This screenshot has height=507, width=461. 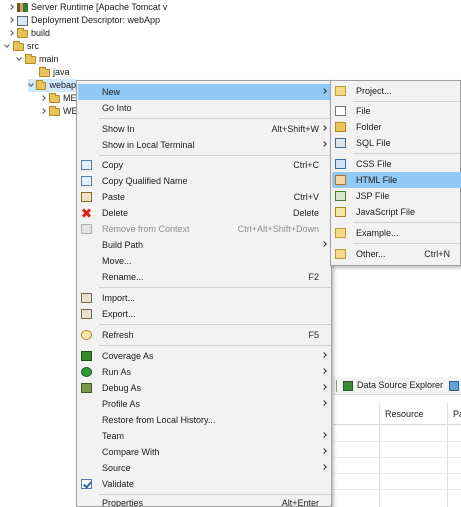 What do you see at coordinates (396, 196) in the screenshot?
I see `submenu-item-jsp-file: JSP File` at bounding box center [396, 196].